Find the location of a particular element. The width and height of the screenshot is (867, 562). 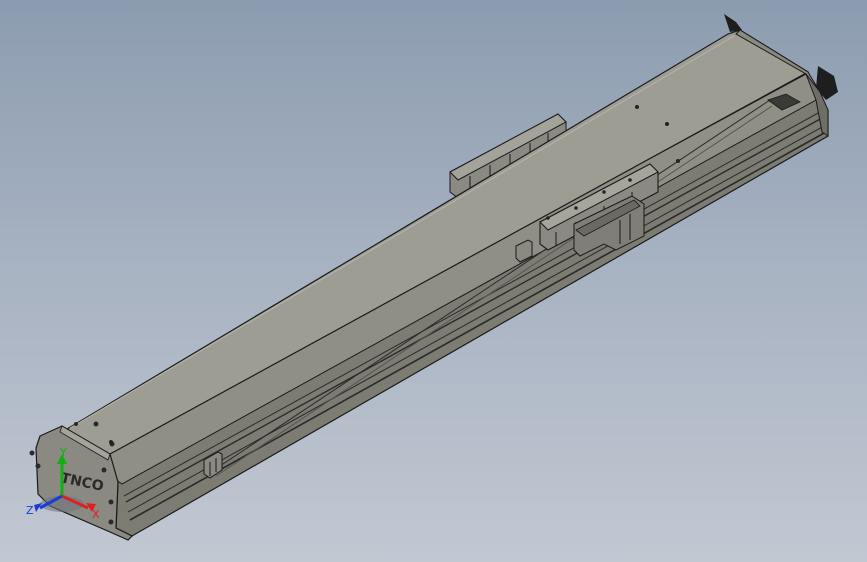

x-axis-line is located at coordinates (75, 502).